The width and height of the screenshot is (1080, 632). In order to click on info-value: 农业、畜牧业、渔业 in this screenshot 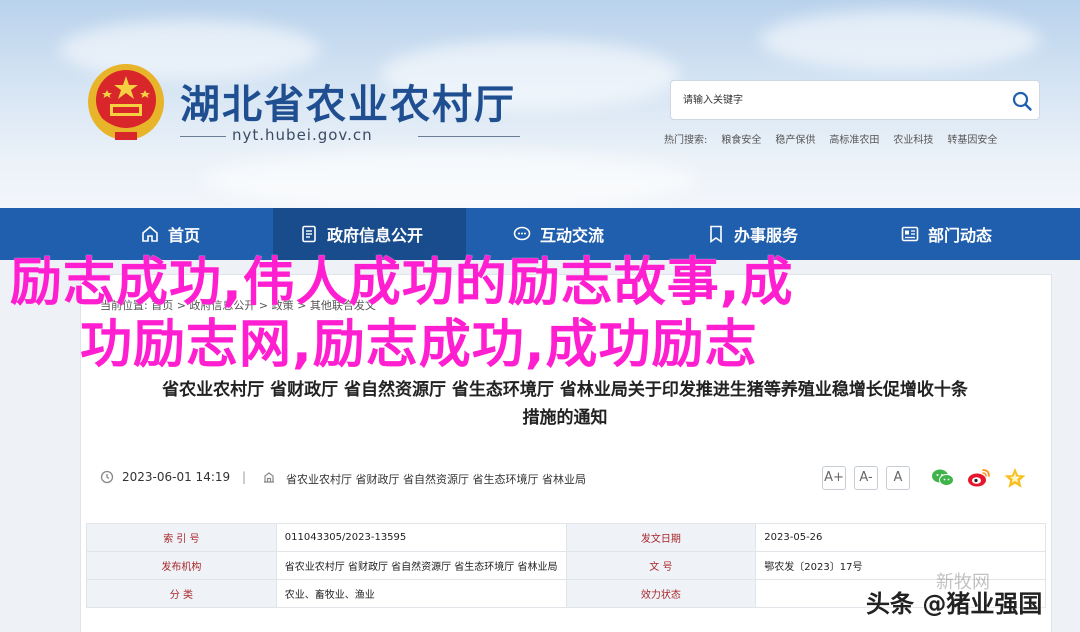, I will do `click(421, 593)`.